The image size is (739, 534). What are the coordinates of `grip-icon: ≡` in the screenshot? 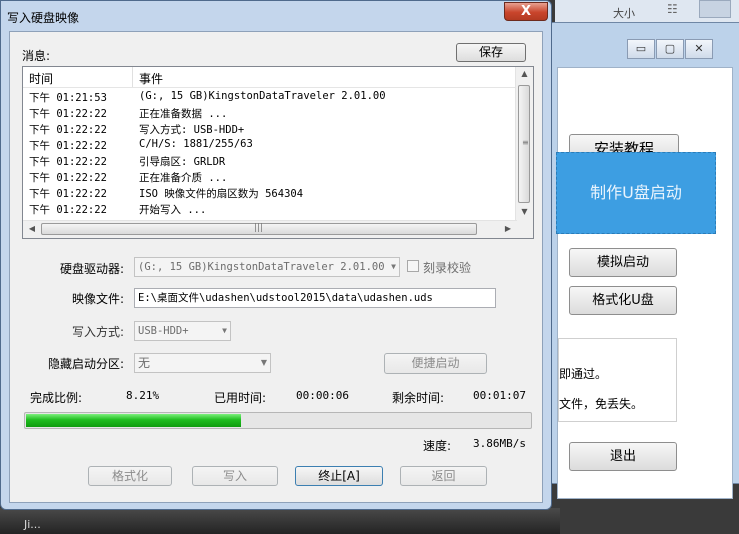 It's located at (525, 142).